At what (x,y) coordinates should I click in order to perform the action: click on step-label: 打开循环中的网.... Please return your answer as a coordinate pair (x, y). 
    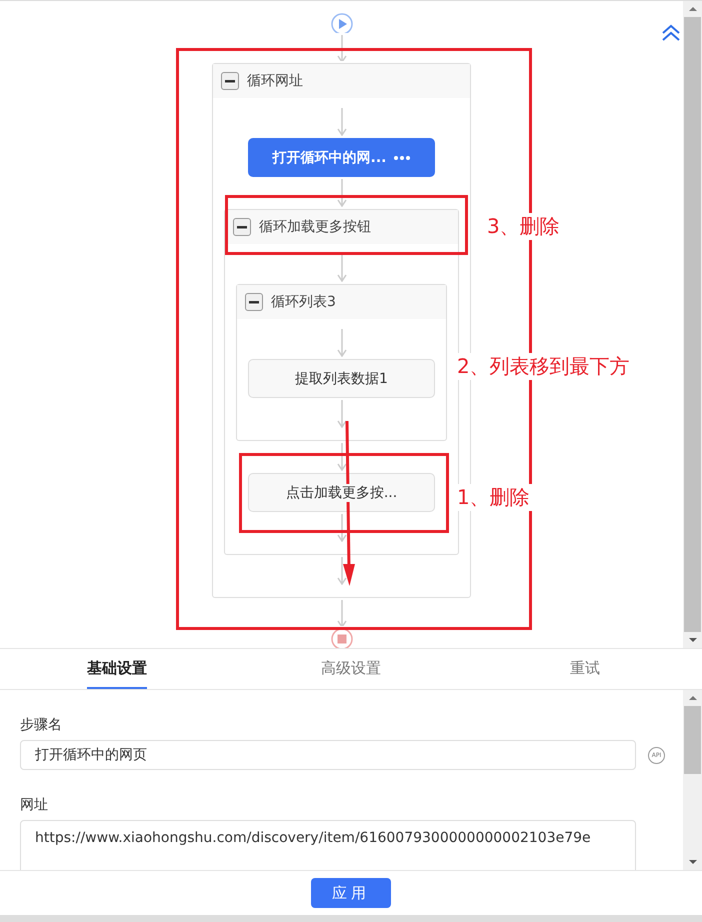
    Looking at the image, I should click on (329, 157).